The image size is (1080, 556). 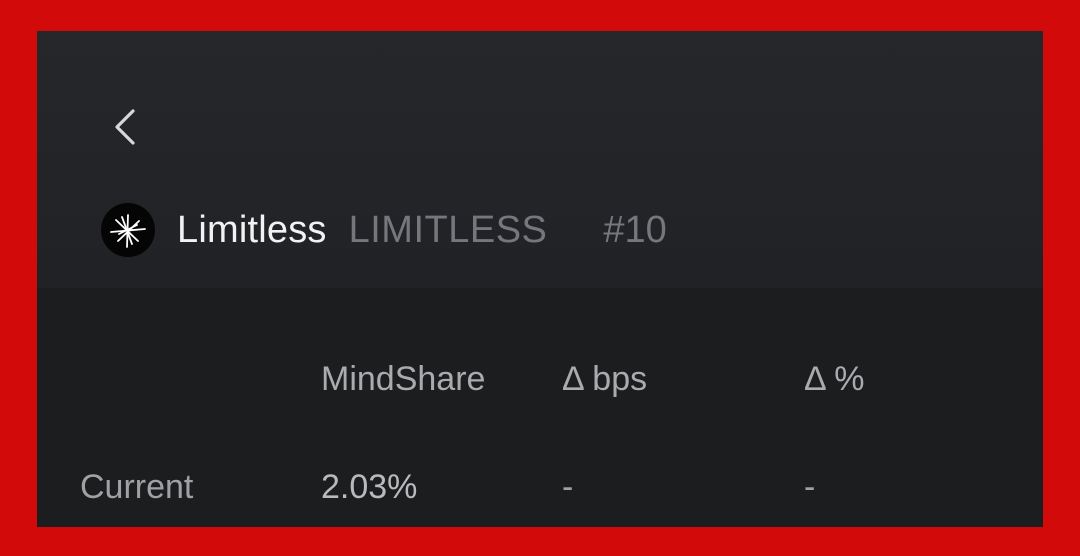 I want to click on token-title-row: Limitless LIMITLESS #10, so click(x=384, y=230).